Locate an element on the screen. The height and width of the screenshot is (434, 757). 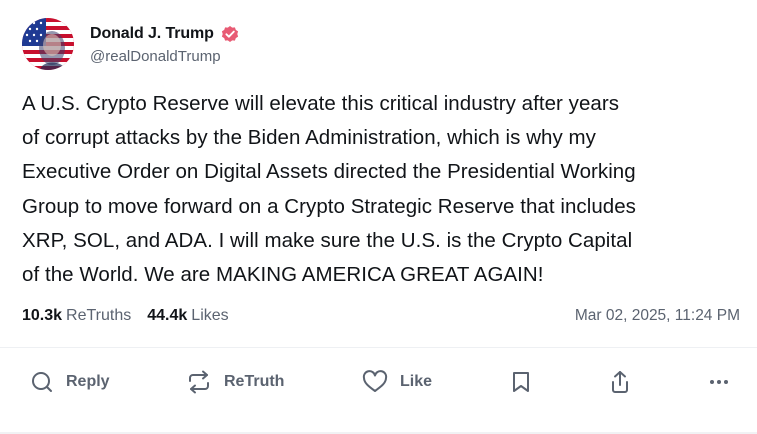
post-timestamp: Mar 02, 2025, 11:24 PM is located at coordinates (657, 316).